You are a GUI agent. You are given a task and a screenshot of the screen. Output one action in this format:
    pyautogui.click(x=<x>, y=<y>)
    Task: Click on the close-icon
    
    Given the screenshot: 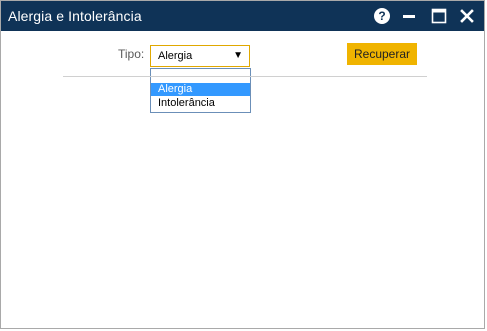 What is the action you would take?
    pyautogui.click(x=467, y=16)
    